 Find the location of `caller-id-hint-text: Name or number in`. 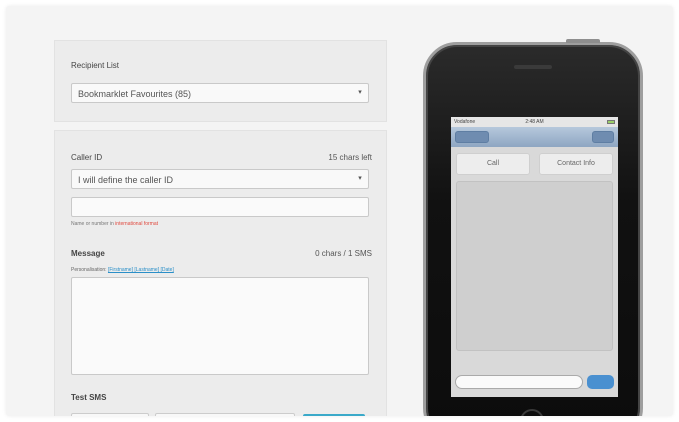

caller-id-hint-text: Name or number in is located at coordinates (93, 224).